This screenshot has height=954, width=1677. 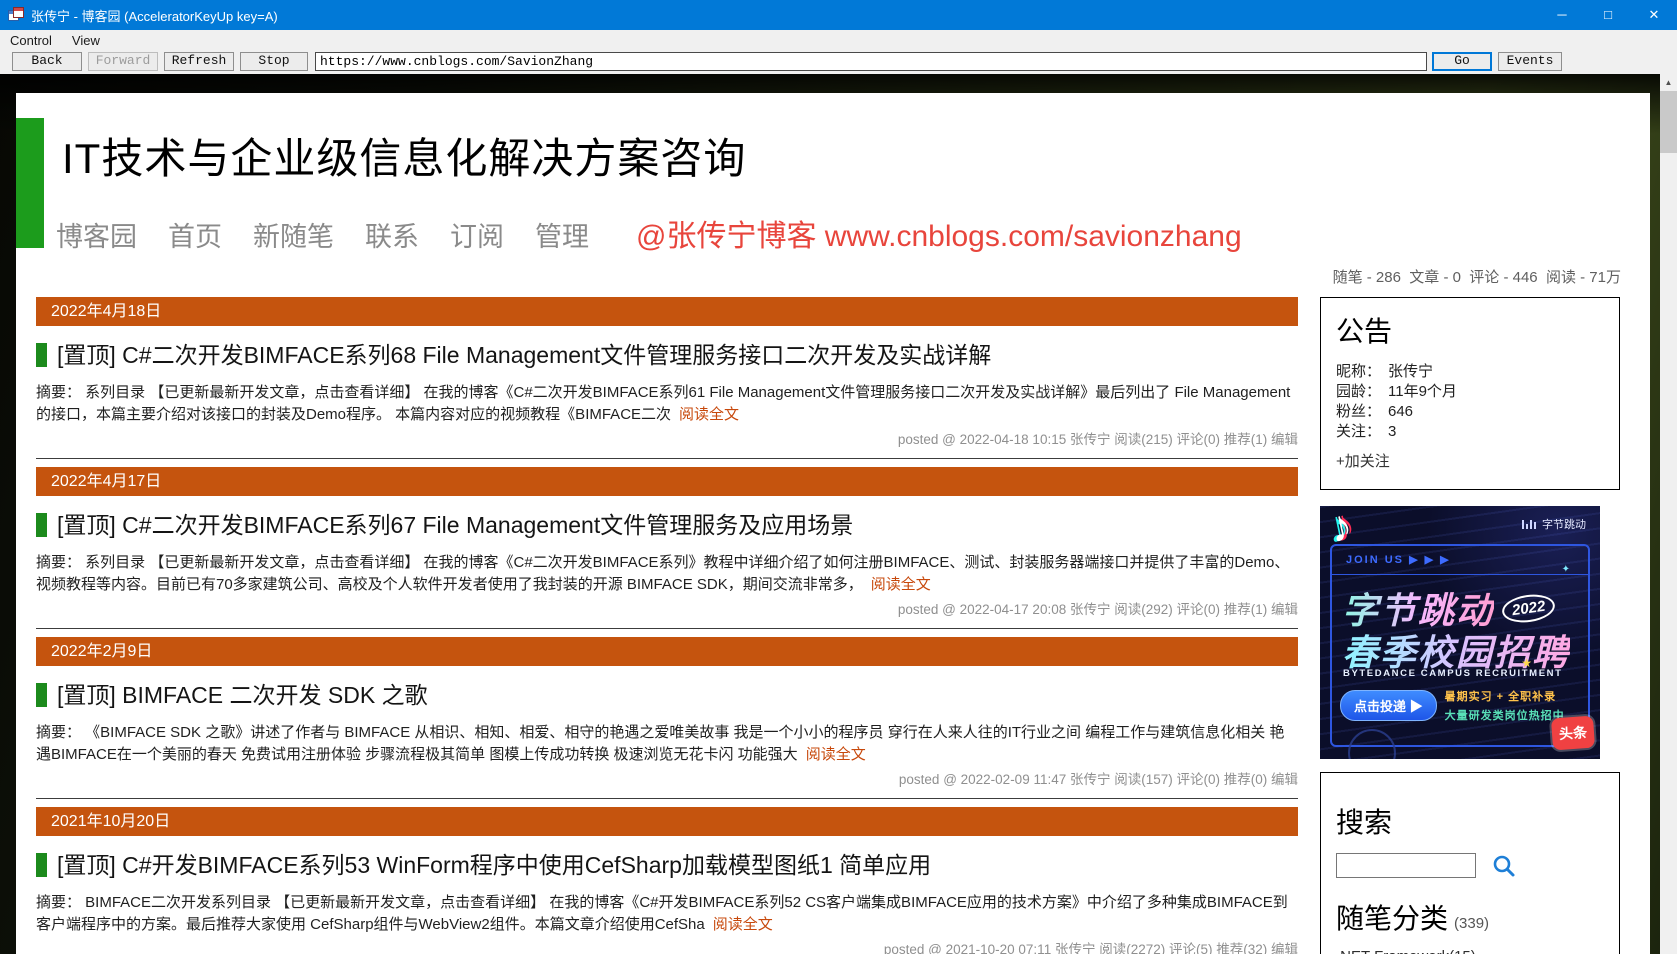 What do you see at coordinates (1460, 574) in the screenshot?
I see `ad-divider` at bounding box center [1460, 574].